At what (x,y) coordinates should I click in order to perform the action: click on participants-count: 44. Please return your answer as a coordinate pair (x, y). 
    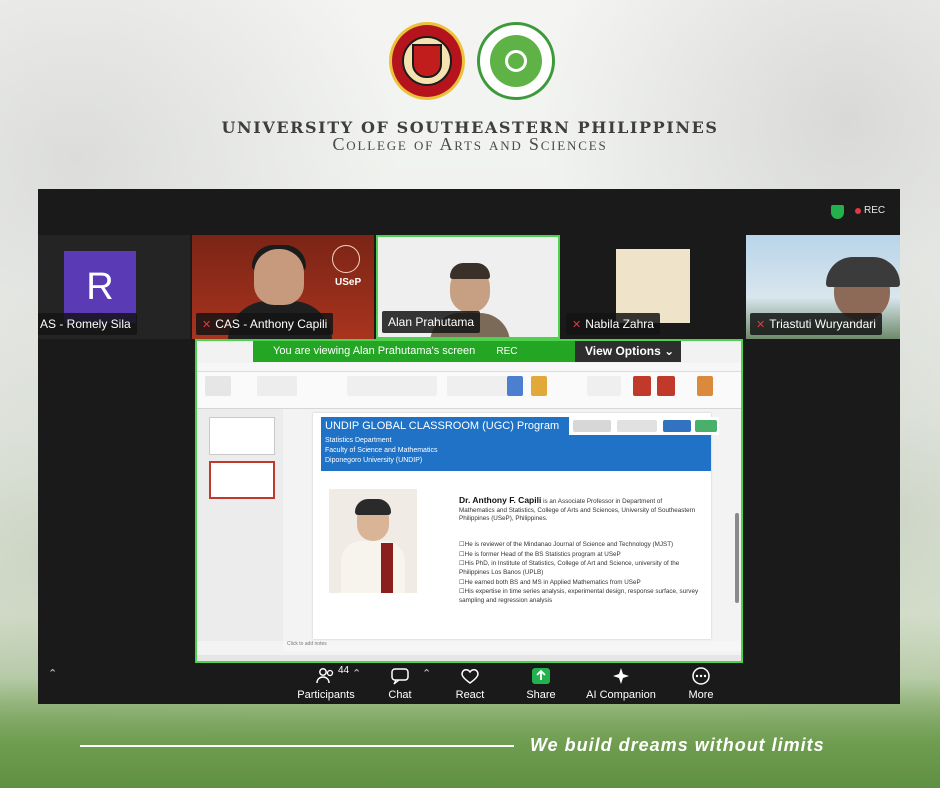
    Looking at the image, I should click on (344, 670).